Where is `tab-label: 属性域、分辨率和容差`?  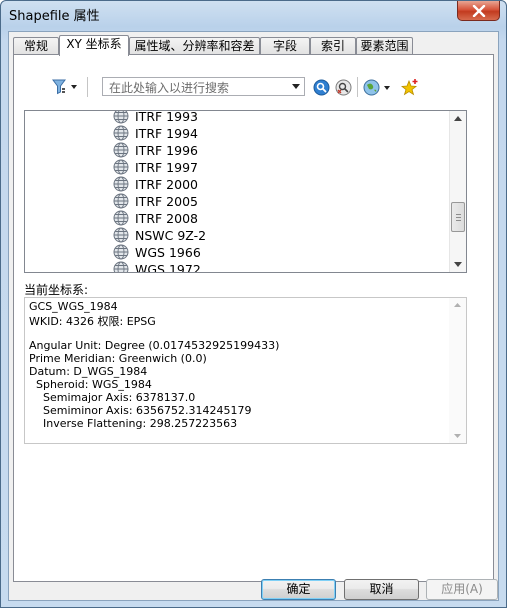 tab-label: 属性域、分辨率和容差 is located at coordinates (194, 46).